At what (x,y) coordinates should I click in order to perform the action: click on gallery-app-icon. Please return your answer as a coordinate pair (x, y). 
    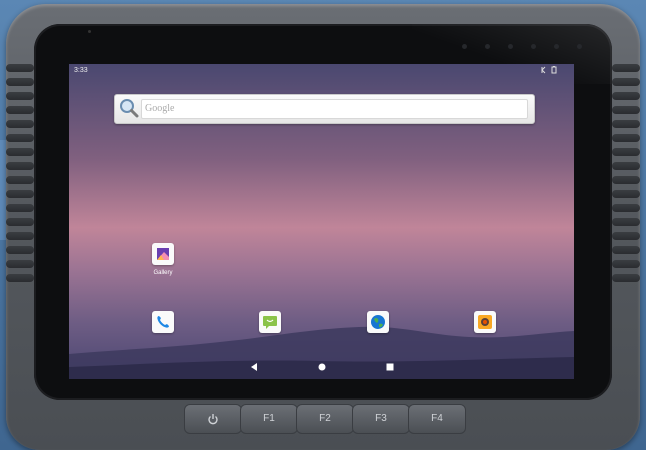
    Looking at the image, I should click on (163, 254).